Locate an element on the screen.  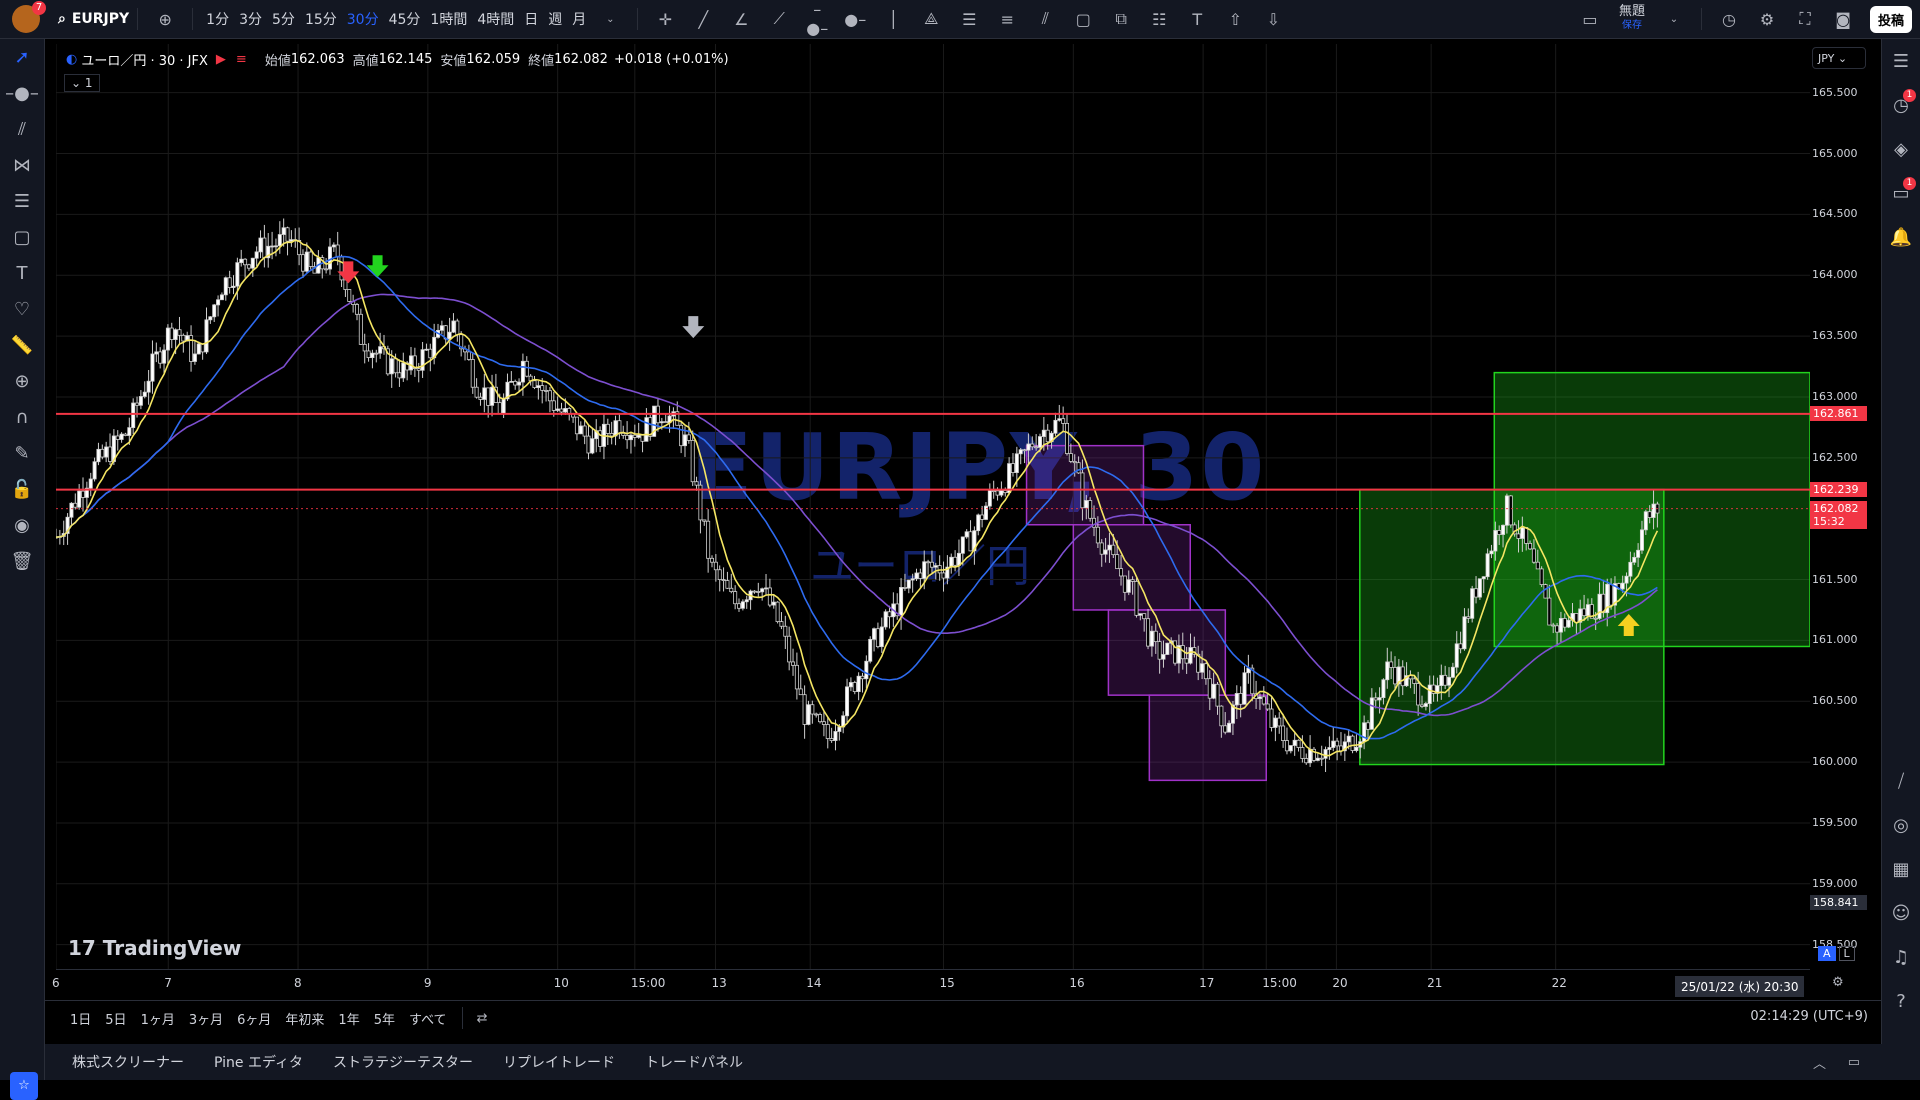
collapse-icon: ︿ is located at coordinates (1819, 1062).